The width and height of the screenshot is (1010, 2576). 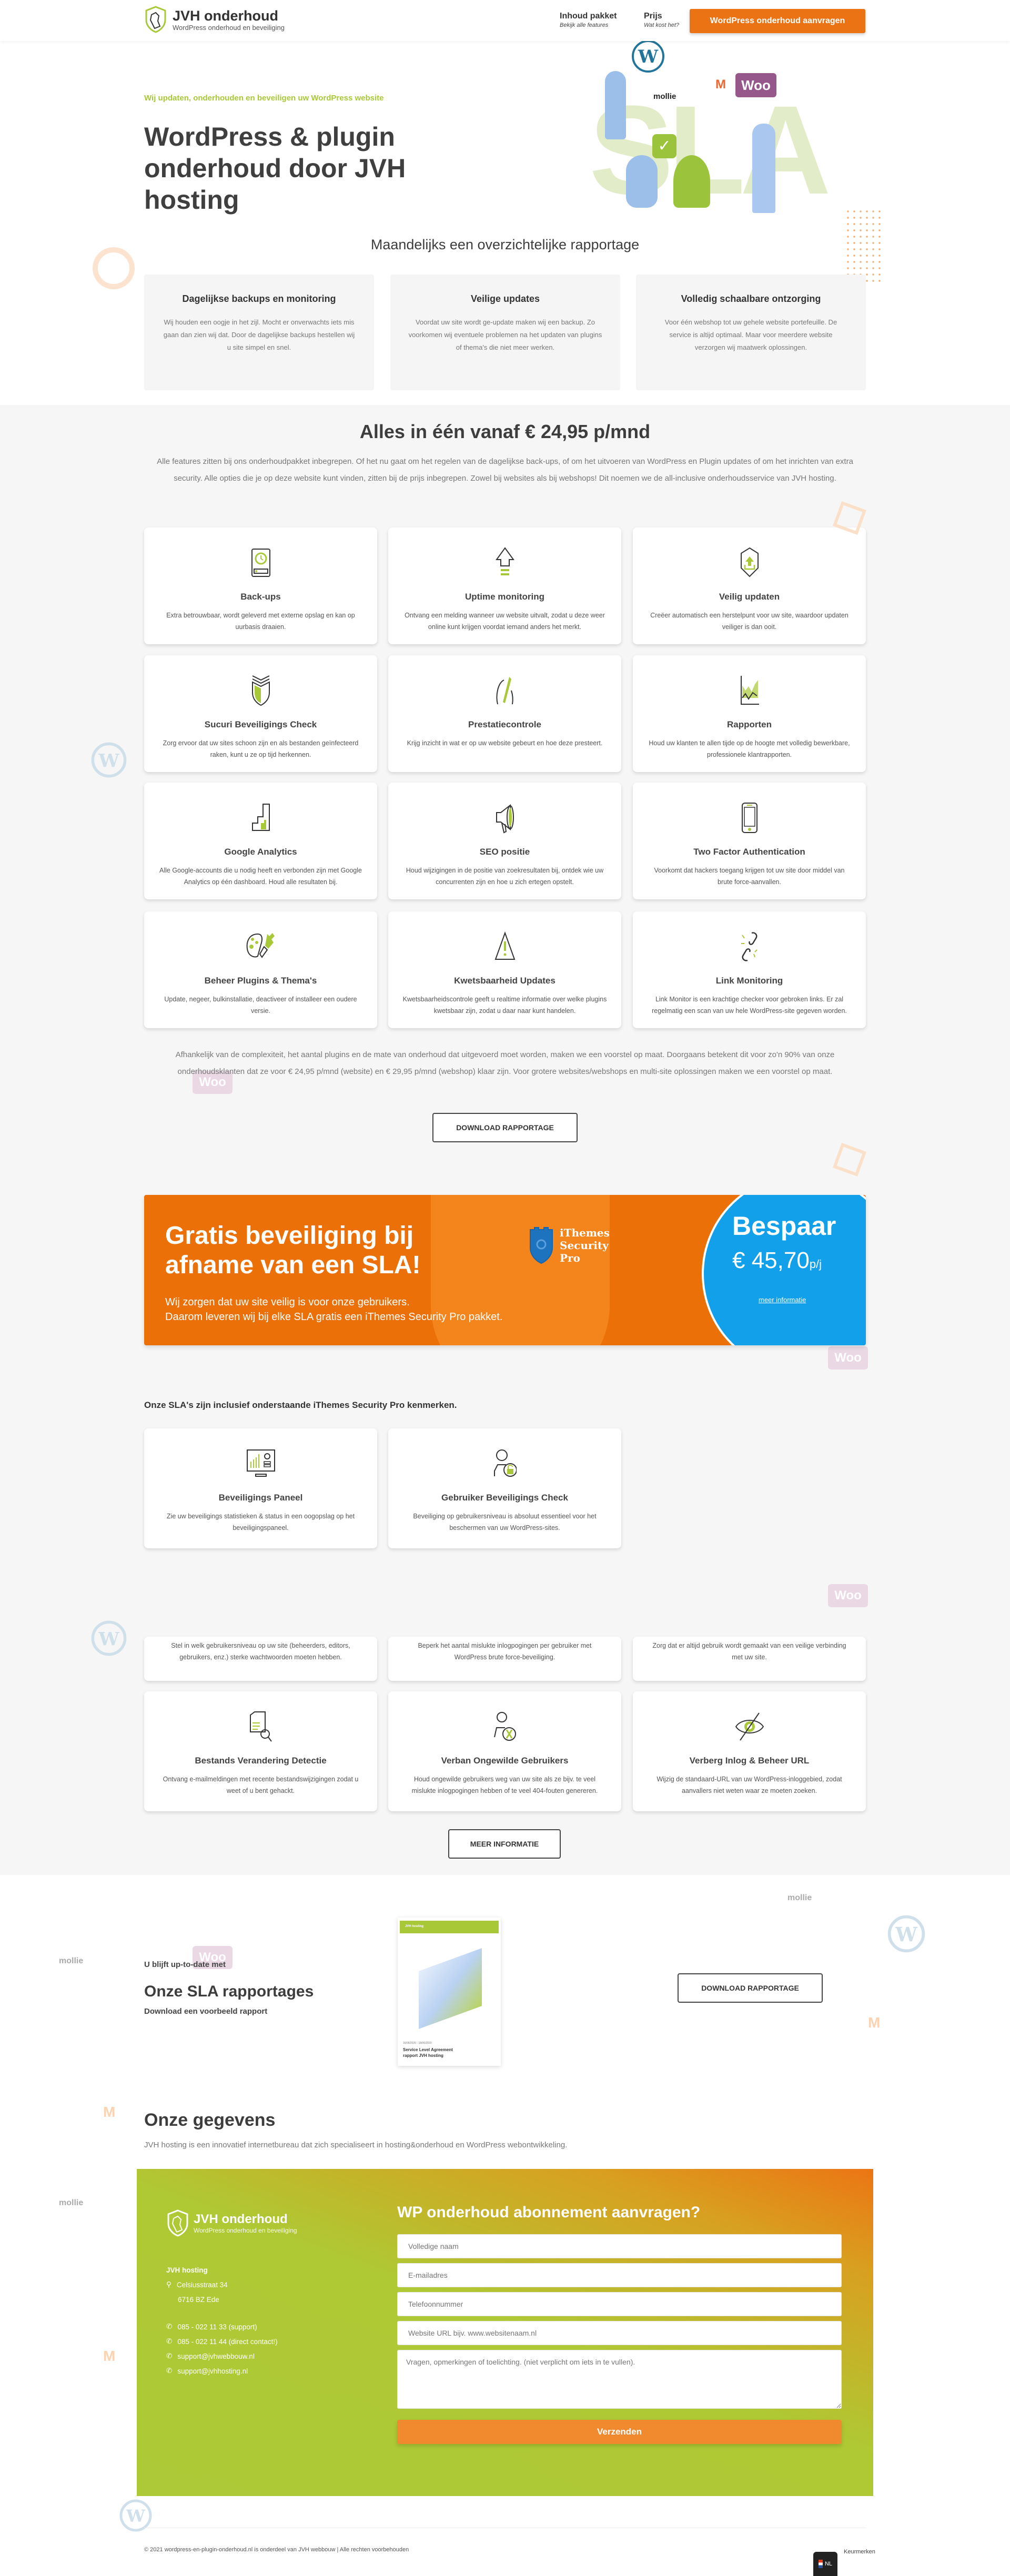 What do you see at coordinates (859, 2552) in the screenshot?
I see `keurmerken-link: Keurmerken` at bounding box center [859, 2552].